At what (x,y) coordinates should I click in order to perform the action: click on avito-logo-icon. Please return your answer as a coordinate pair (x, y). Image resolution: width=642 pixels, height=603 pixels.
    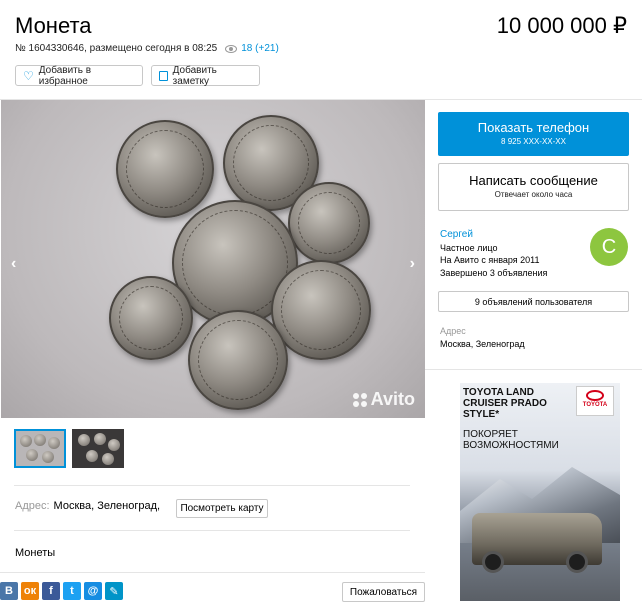
    Looking at the image, I should click on (359, 399).